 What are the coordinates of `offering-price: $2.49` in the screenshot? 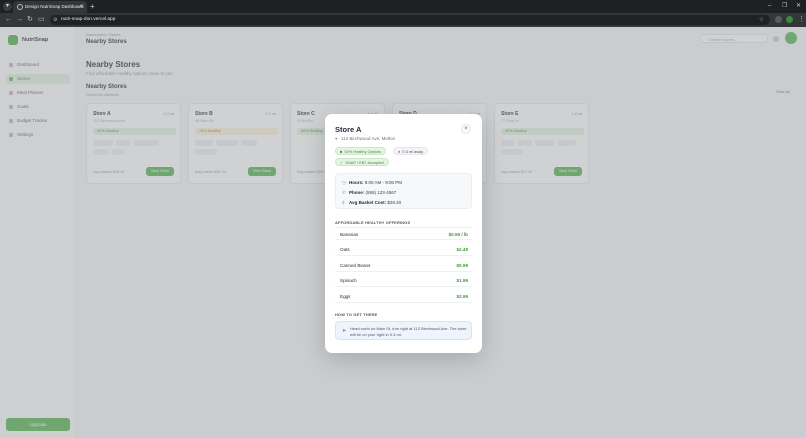 It's located at (462, 249).